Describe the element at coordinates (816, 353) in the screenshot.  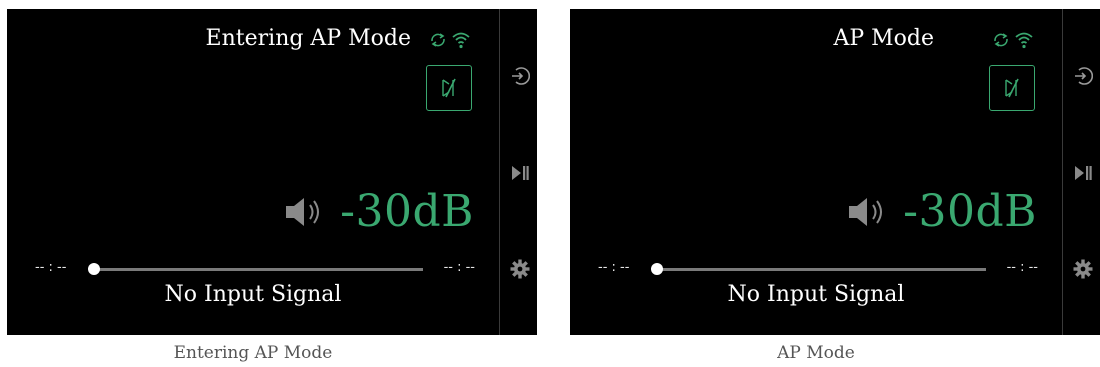
I see `caption-ap-mode: AP Mode` at that location.